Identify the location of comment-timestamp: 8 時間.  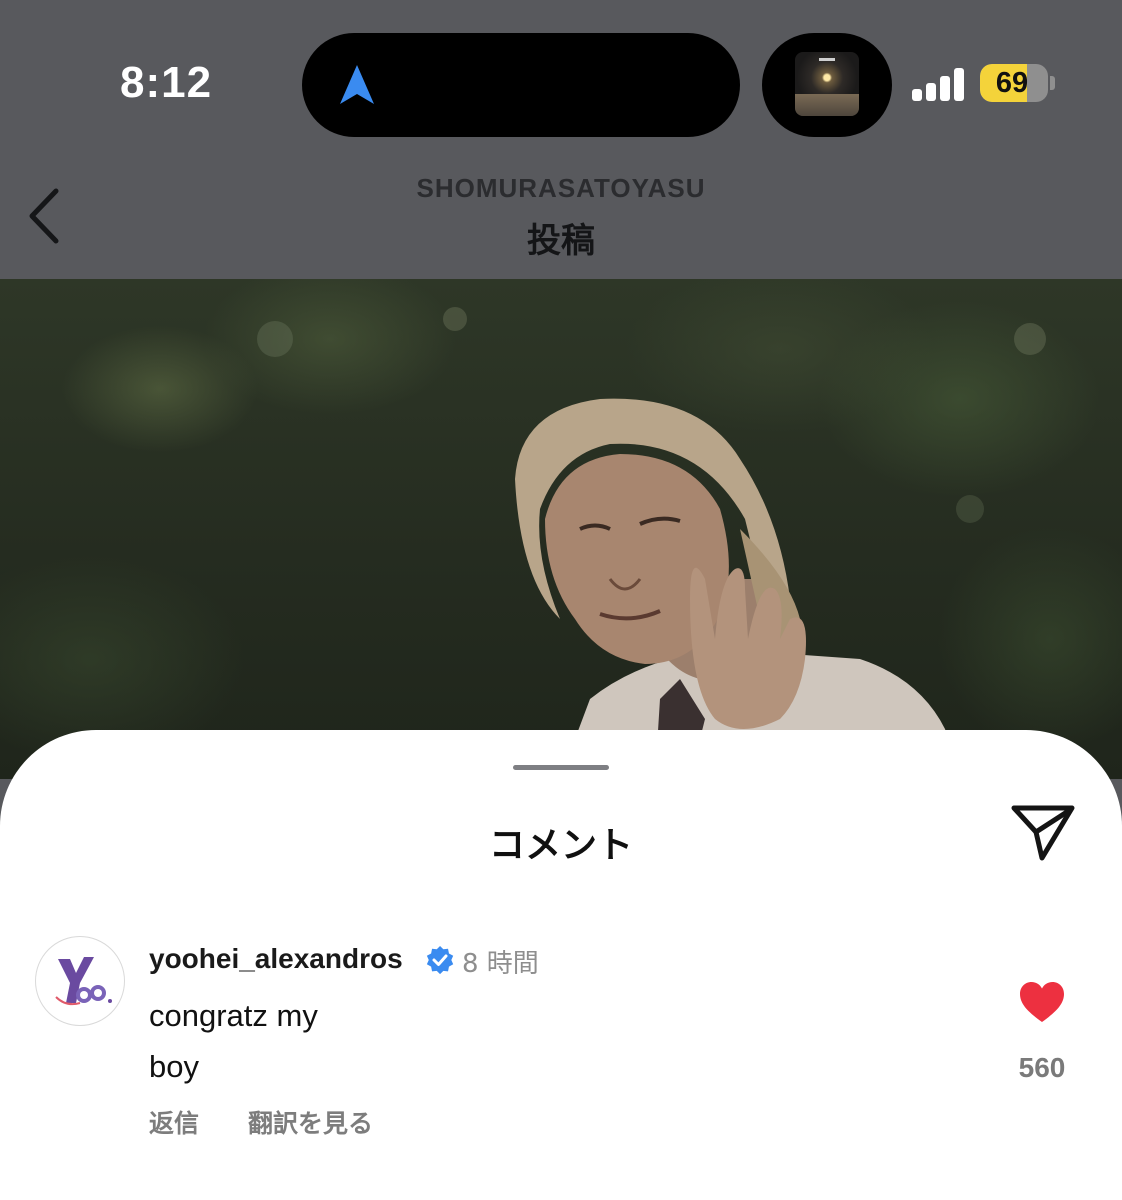
(500, 964).